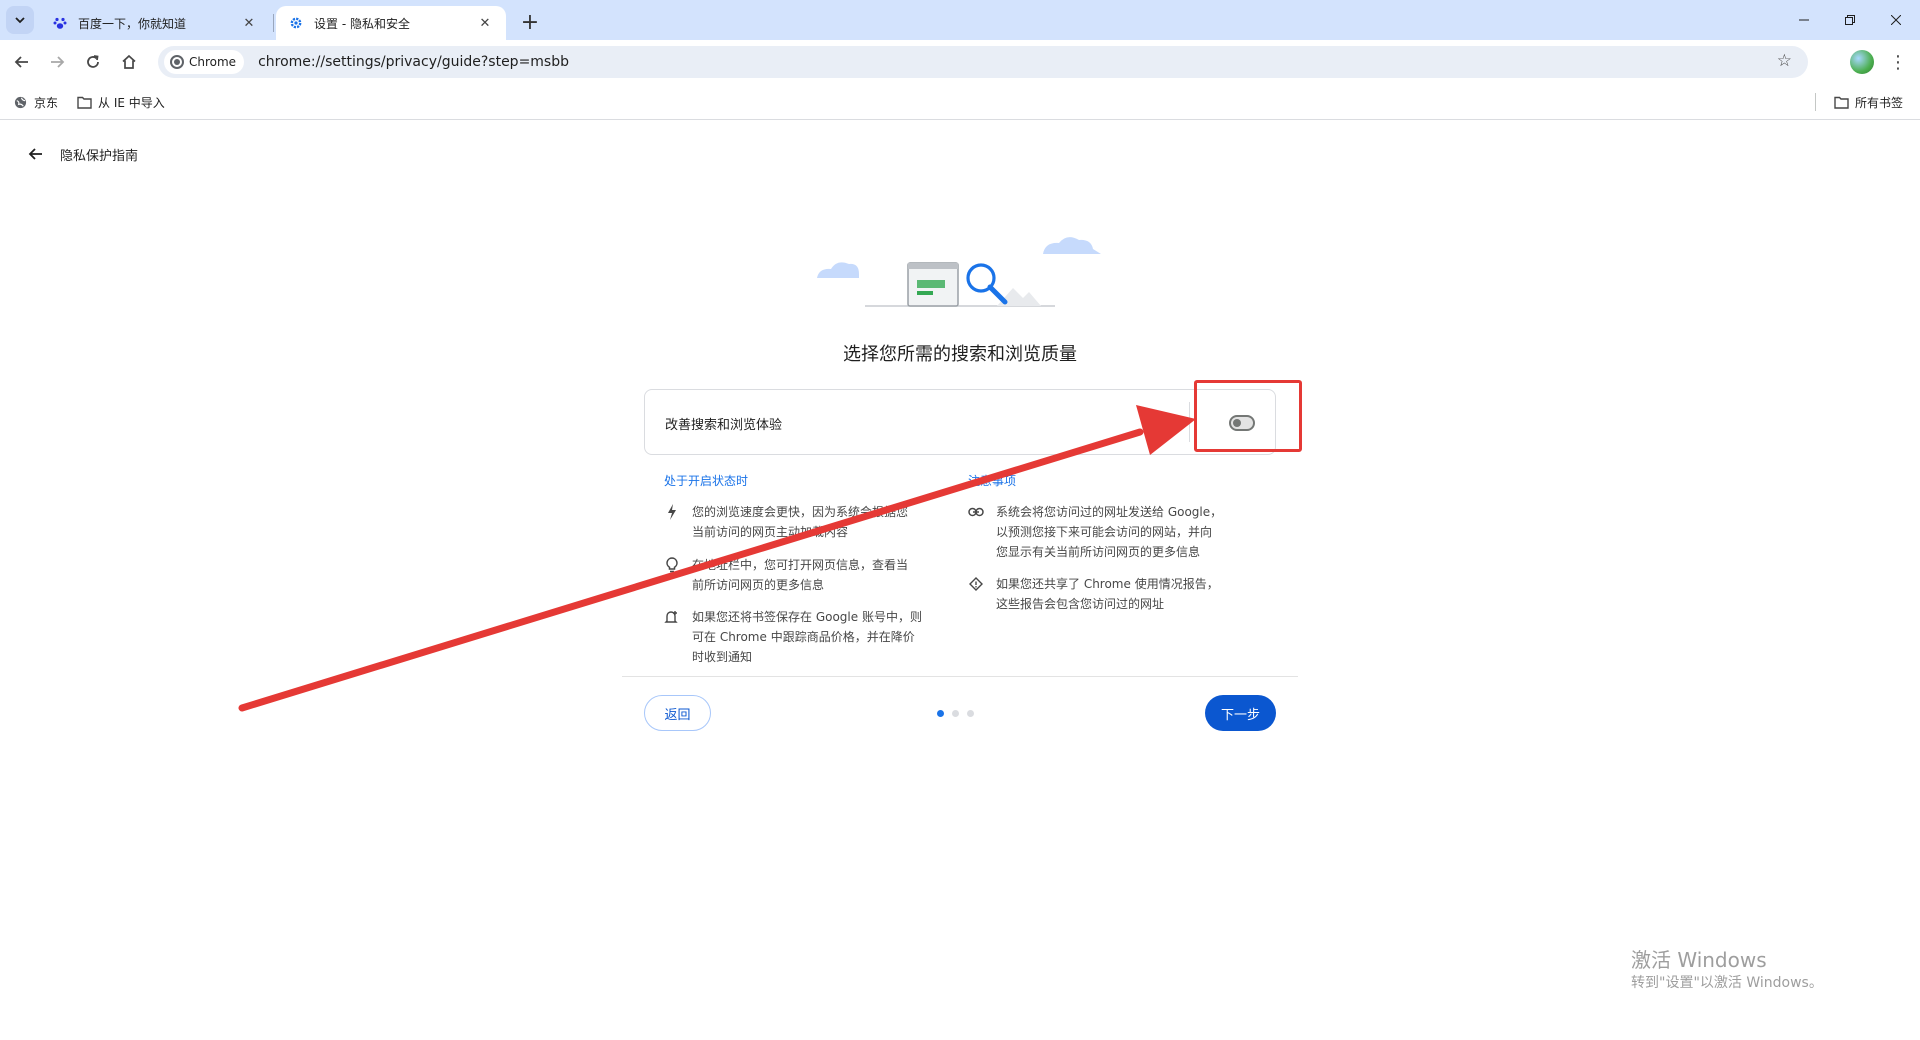 The height and width of the screenshot is (1040, 1920). Describe the element at coordinates (940, 713) in the screenshot. I see `step-dot-active` at that location.